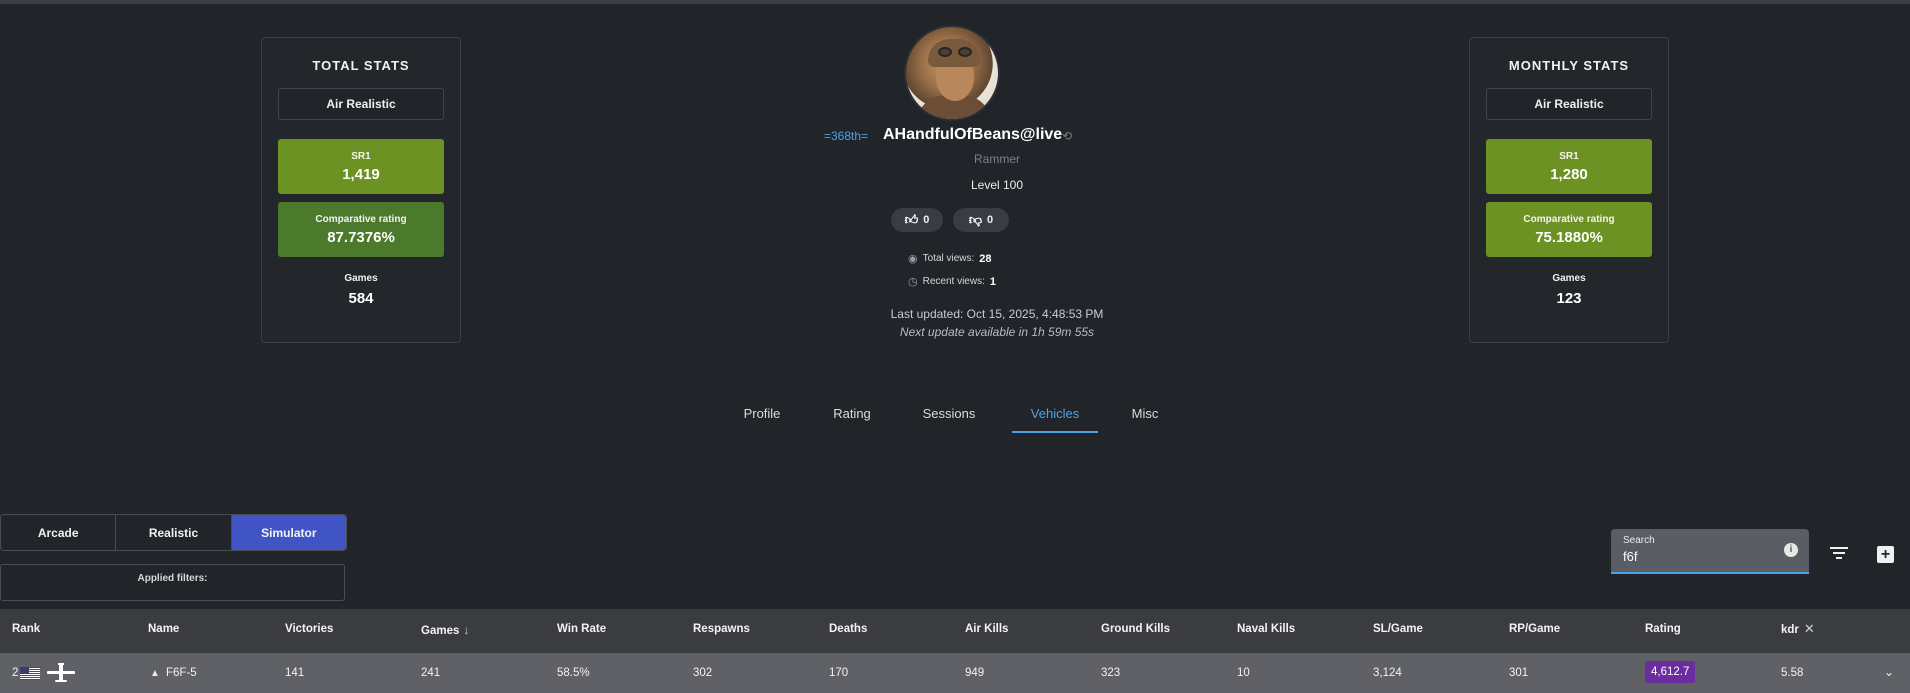  I want to click on monthly-stats-mode-select: Air Realistic, so click(1569, 104).